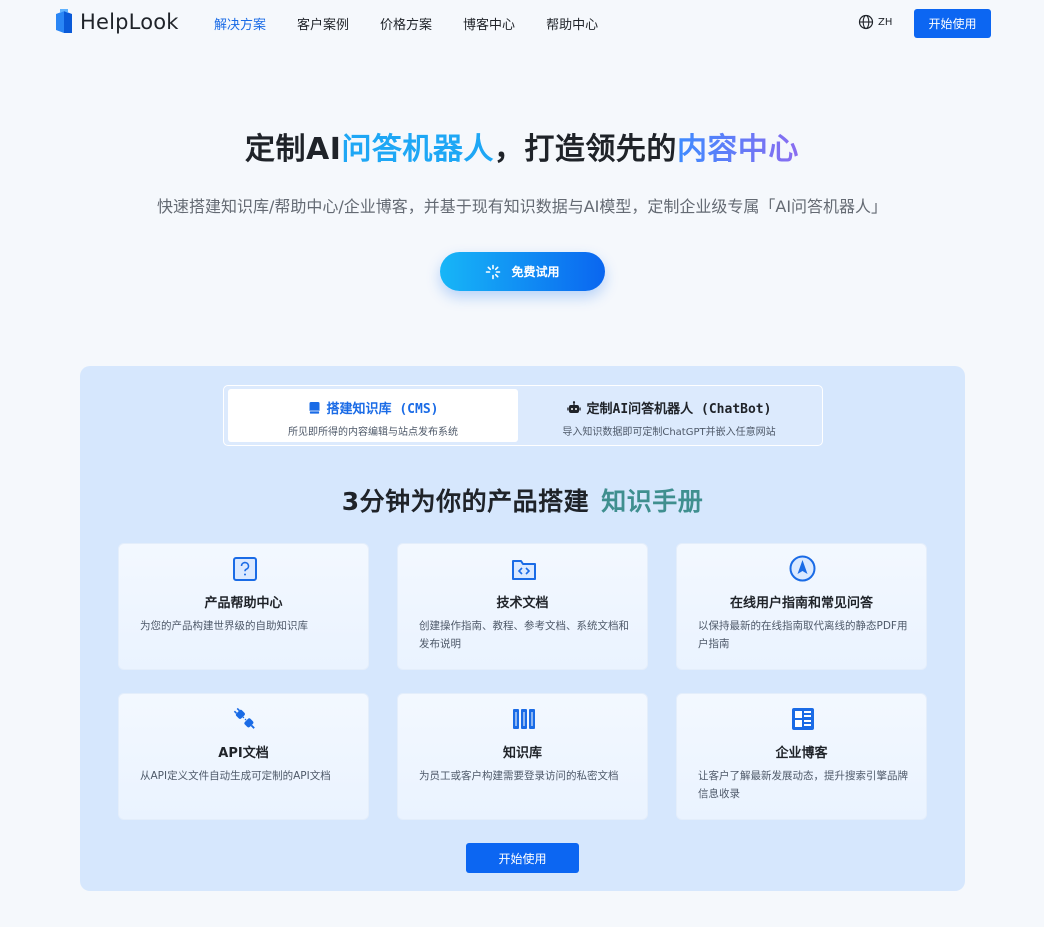  I want to click on robot-icon, so click(573, 407).